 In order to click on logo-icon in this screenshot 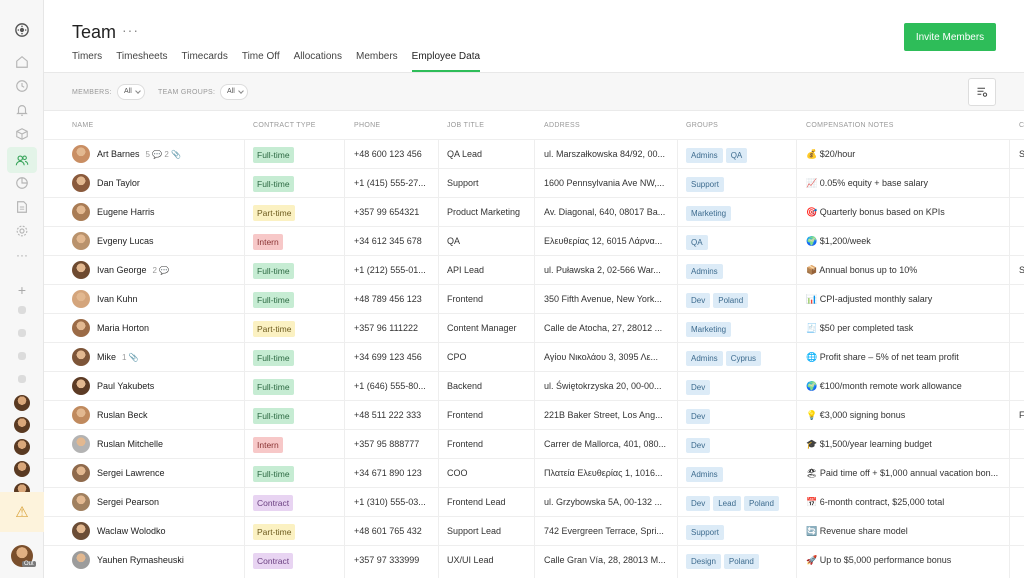, I will do `click(22, 30)`.